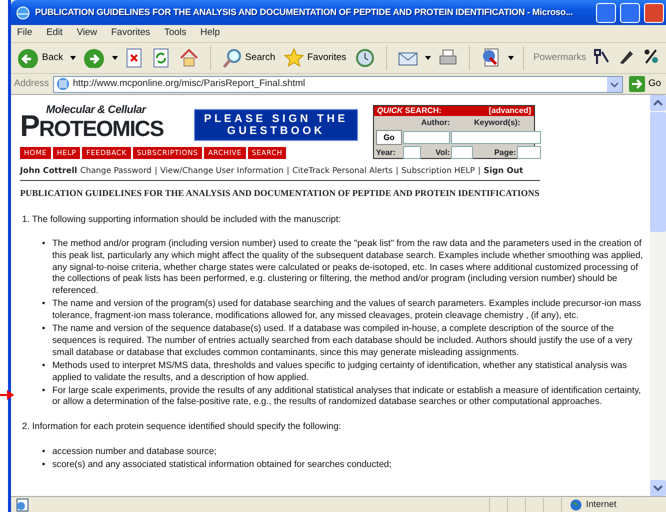 This screenshot has height=512, width=666. What do you see at coordinates (491, 58) in the screenshot?
I see `document-icon` at bounding box center [491, 58].